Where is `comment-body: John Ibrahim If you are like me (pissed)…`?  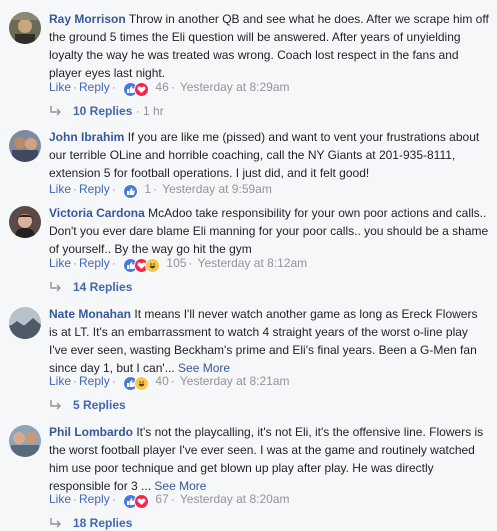
comment-body: John Ibrahim If you are like me (pissed)… is located at coordinates (269, 155).